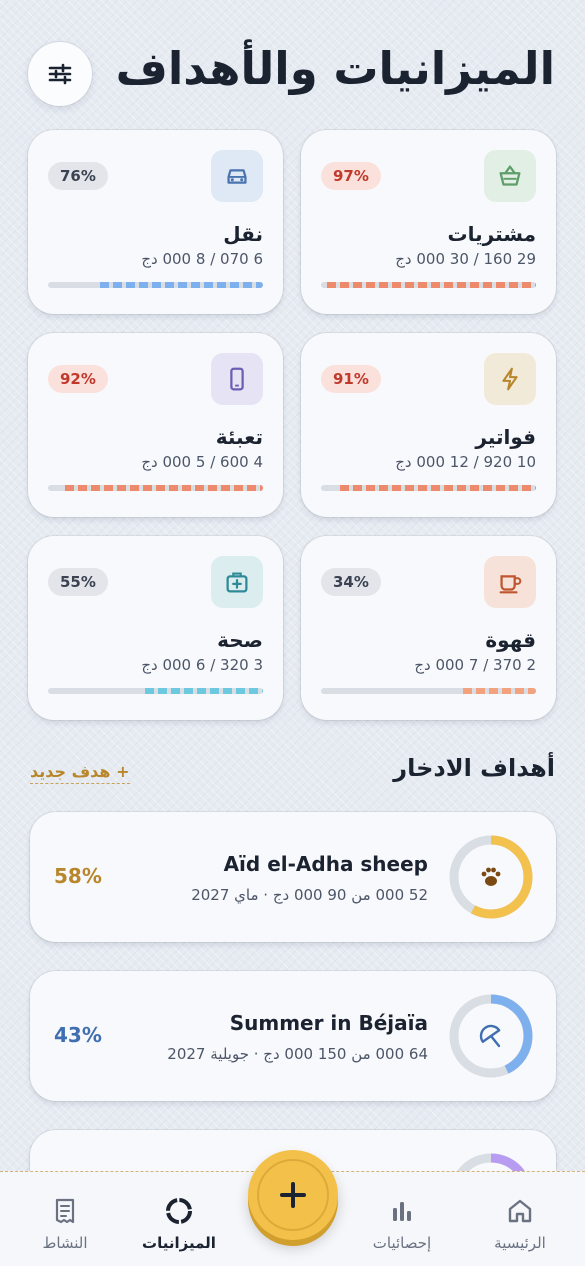 Image resolution: width=585 pixels, height=1266 pixels. Describe the element at coordinates (292, 774) in the screenshot. I see `goals-section-header: أهداف الادخار + هدف جديد` at that location.